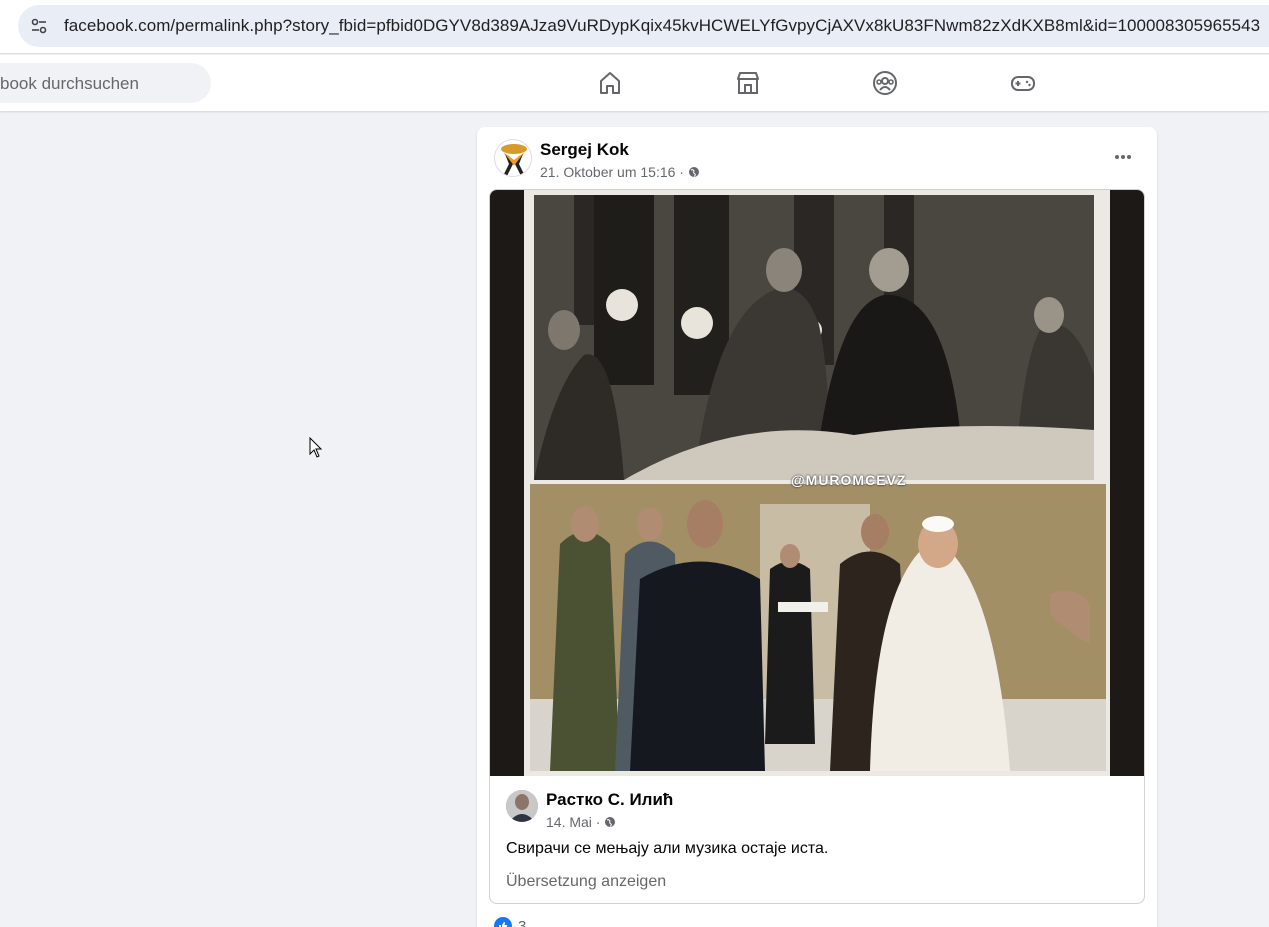  I want to click on groups-icon, so click(885, 83).